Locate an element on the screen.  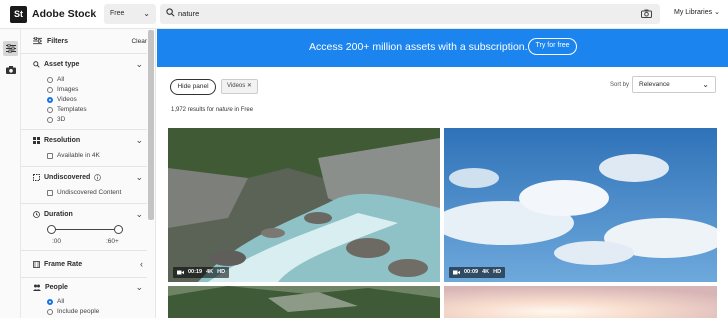
duration-slider-track is located at coordinates (83, 229).